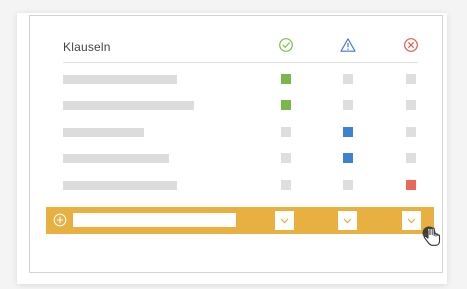  What do you see at coordinates (240, 62) in the screenshot?
I see `header-divider` at bounding box center [240, 62].